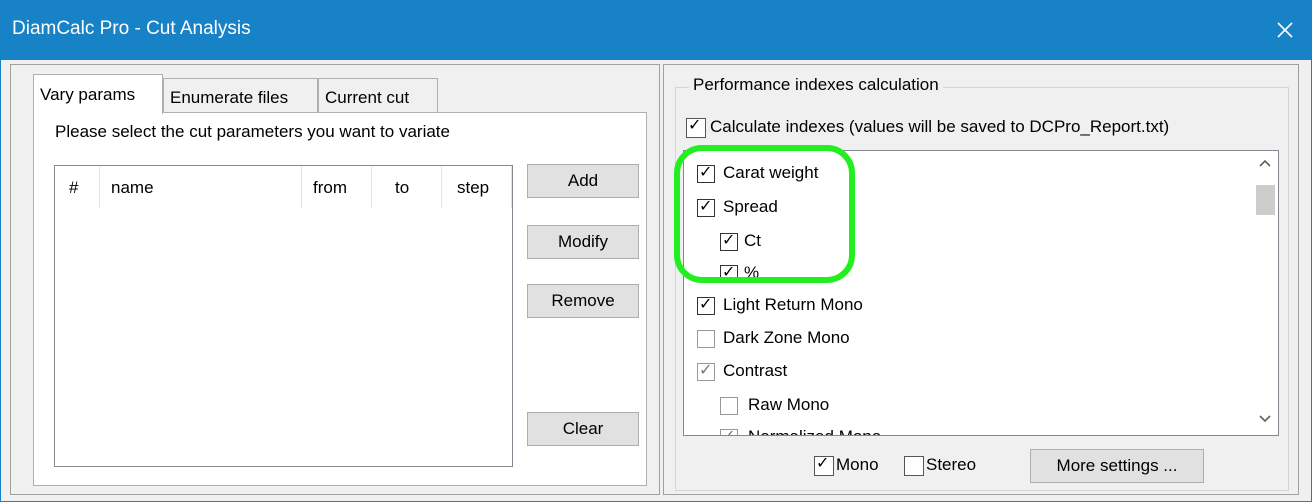 This screenshot has width=1312, height=502. I want to click on remove-button: Remove, so click(583, 301).